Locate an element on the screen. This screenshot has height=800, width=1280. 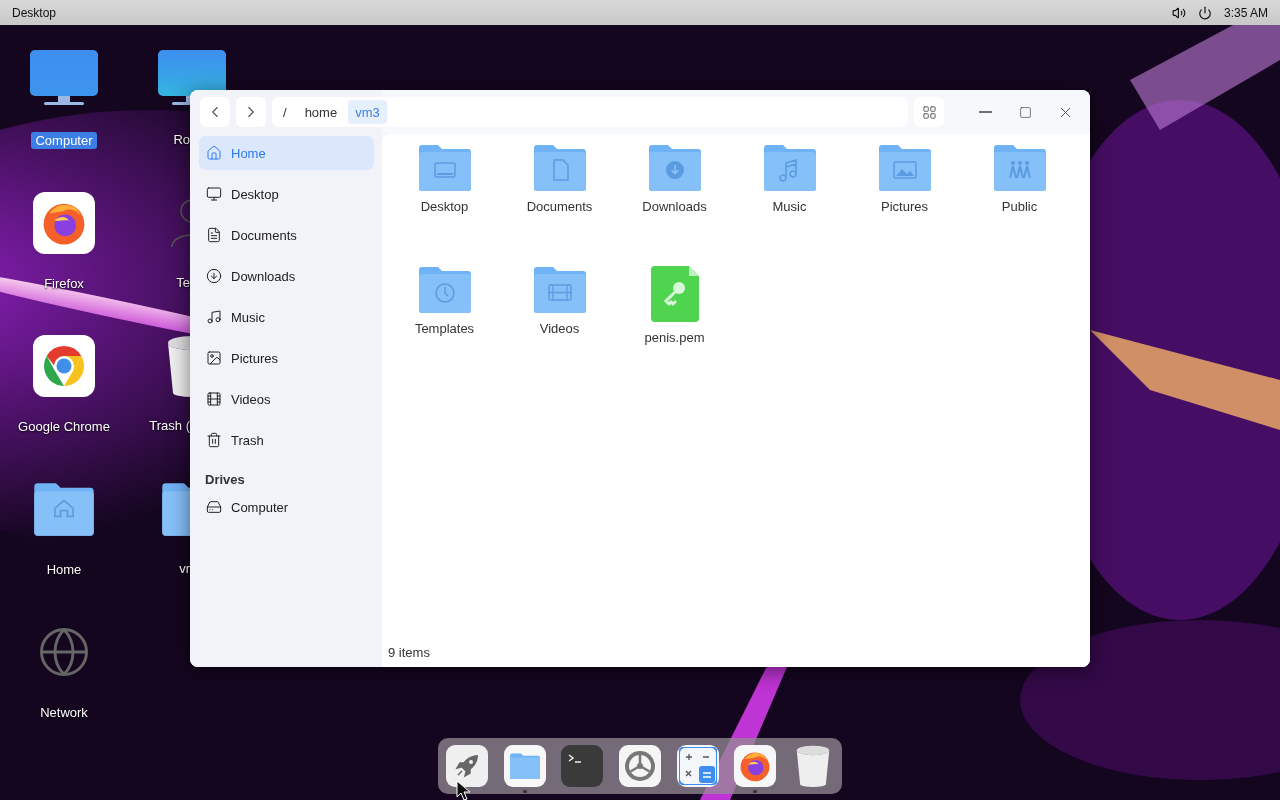
grid-icon is located at coordinates (929, 112).